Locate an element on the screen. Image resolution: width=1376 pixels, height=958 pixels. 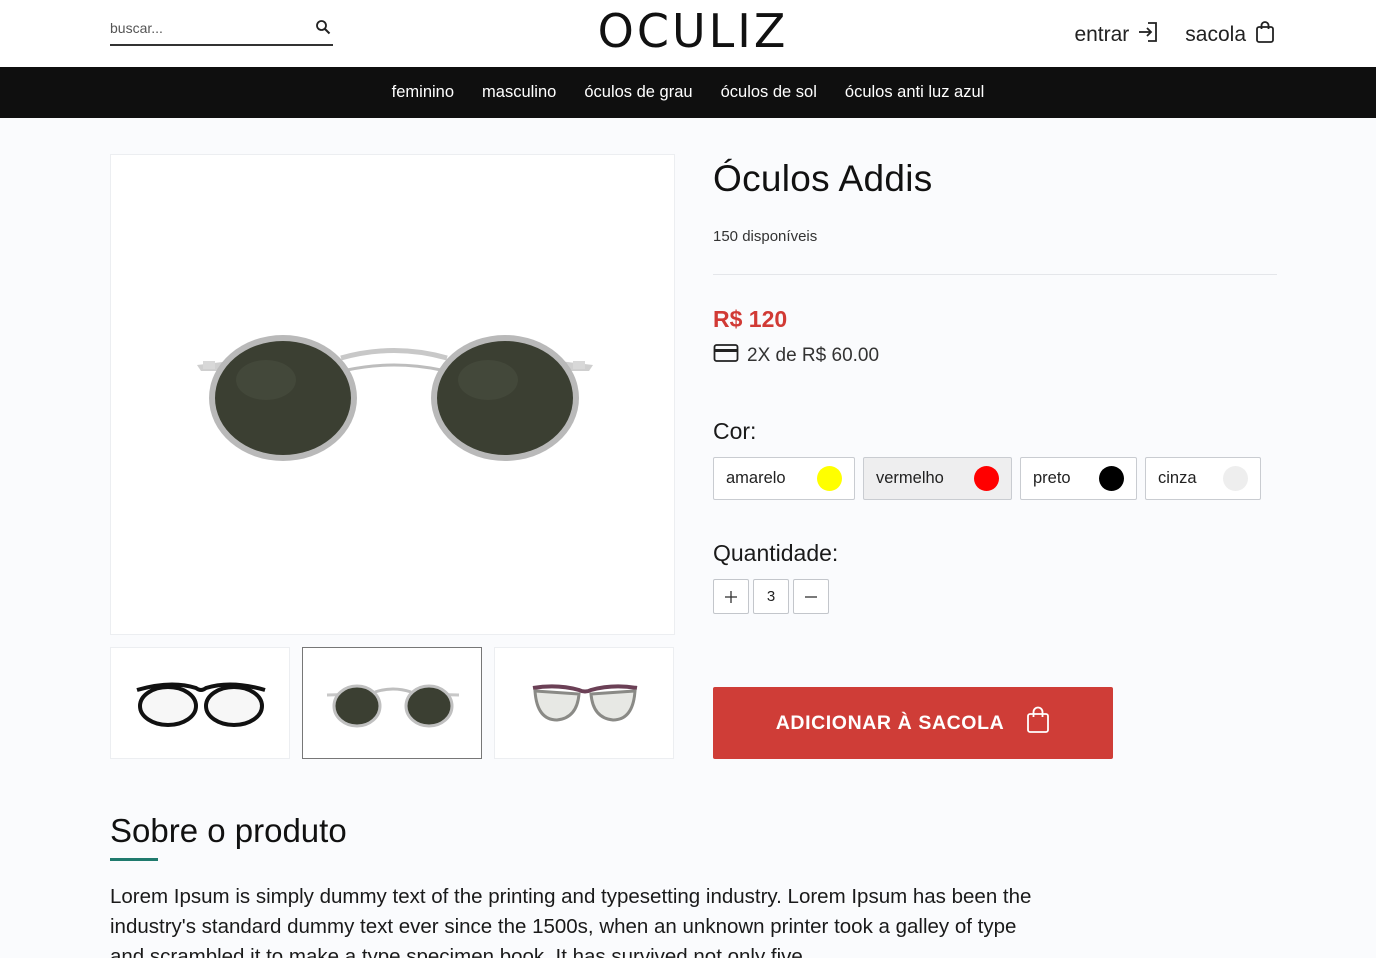
color-swatch-black is located at coordinates (1111, 478).